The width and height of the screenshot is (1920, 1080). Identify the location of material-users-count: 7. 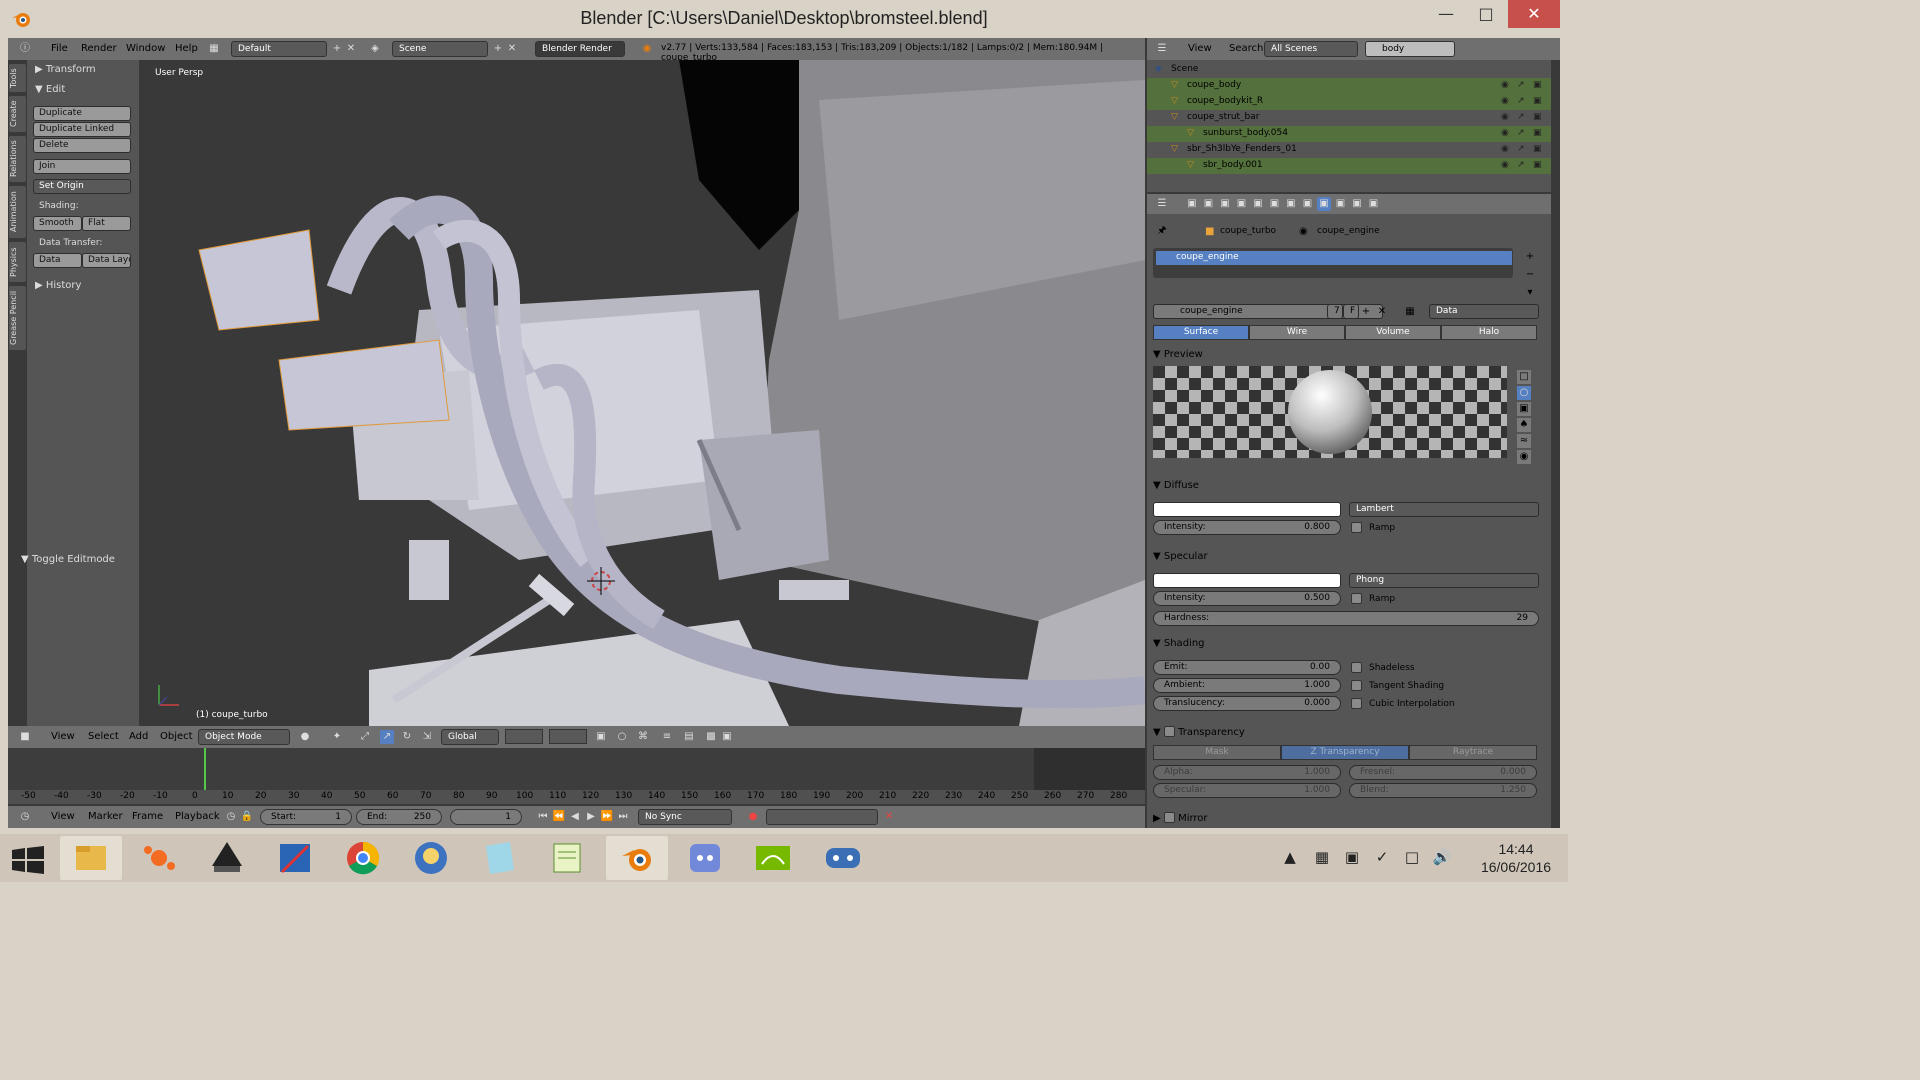
(1335, 311).